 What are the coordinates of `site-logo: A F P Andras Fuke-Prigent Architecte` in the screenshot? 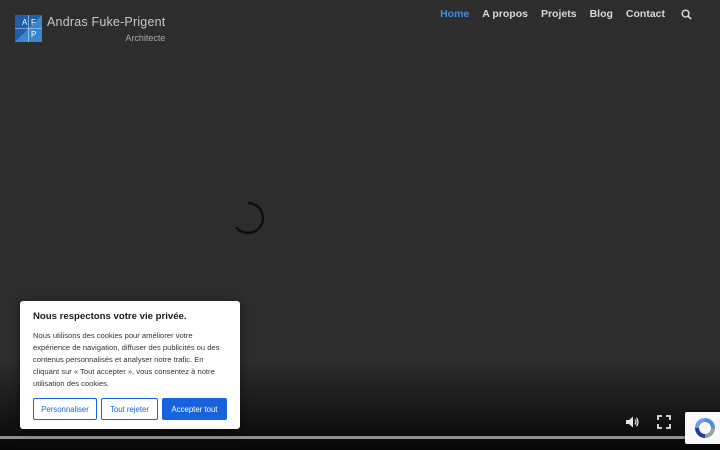 It's located at (90, 29).